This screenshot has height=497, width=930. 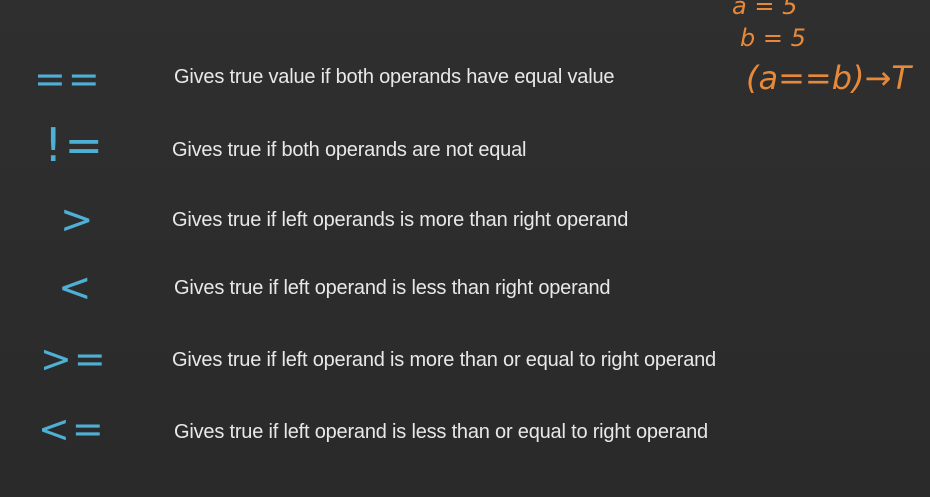 What do you see at coordinates (72, 429) in the screenshot?
I see `operator-symbol-less-or-equal: <=` at bounding box center [72, 429].